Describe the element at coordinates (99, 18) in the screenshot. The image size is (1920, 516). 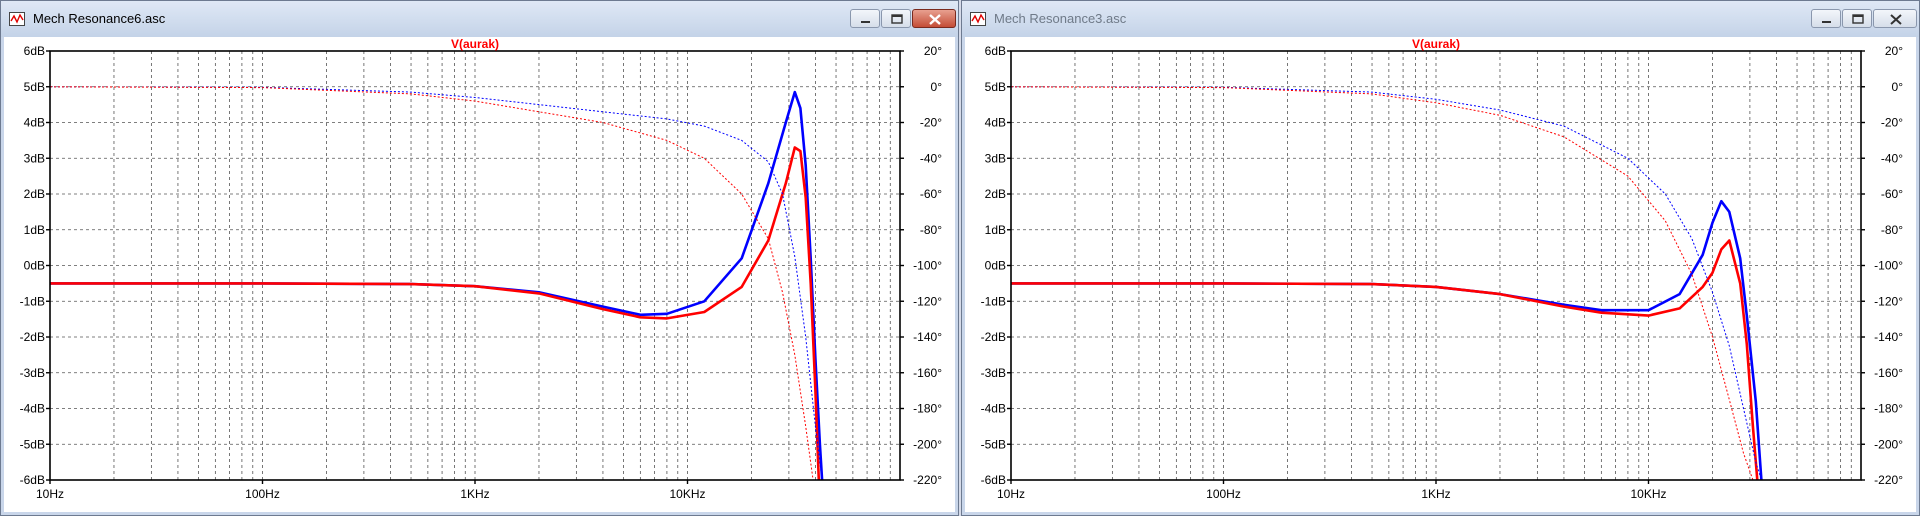
I see `window-title: Mech Resonance6.asc` at that location.